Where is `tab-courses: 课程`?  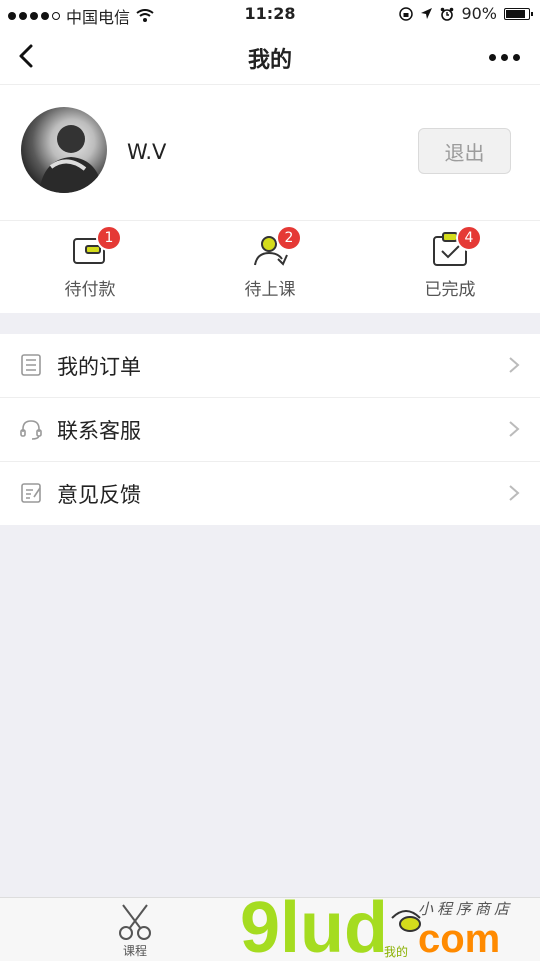
tab-courses: 课程 is located at coordinates (135, 929).